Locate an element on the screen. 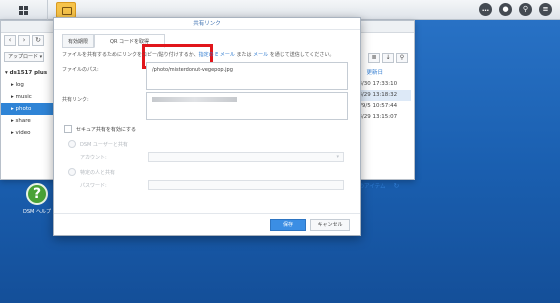 Image resolution: width=560 pixels, height=303 pixels. save-button: 保存 is located at coordinates (288, 225).